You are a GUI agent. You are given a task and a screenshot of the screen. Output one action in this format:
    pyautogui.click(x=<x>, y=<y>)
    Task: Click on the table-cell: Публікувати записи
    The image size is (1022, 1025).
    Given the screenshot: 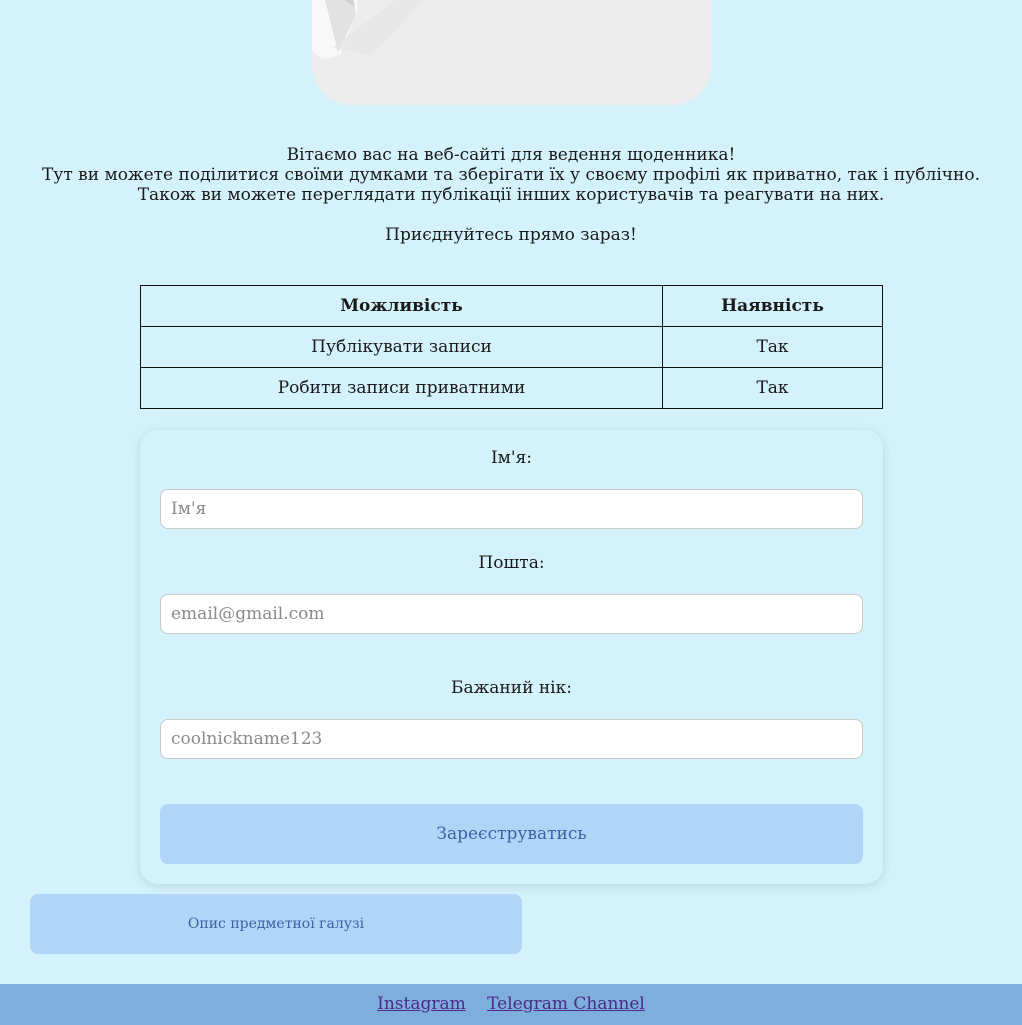 What is the action you would take?
    pyautogui.click(x=401, y=347)
    